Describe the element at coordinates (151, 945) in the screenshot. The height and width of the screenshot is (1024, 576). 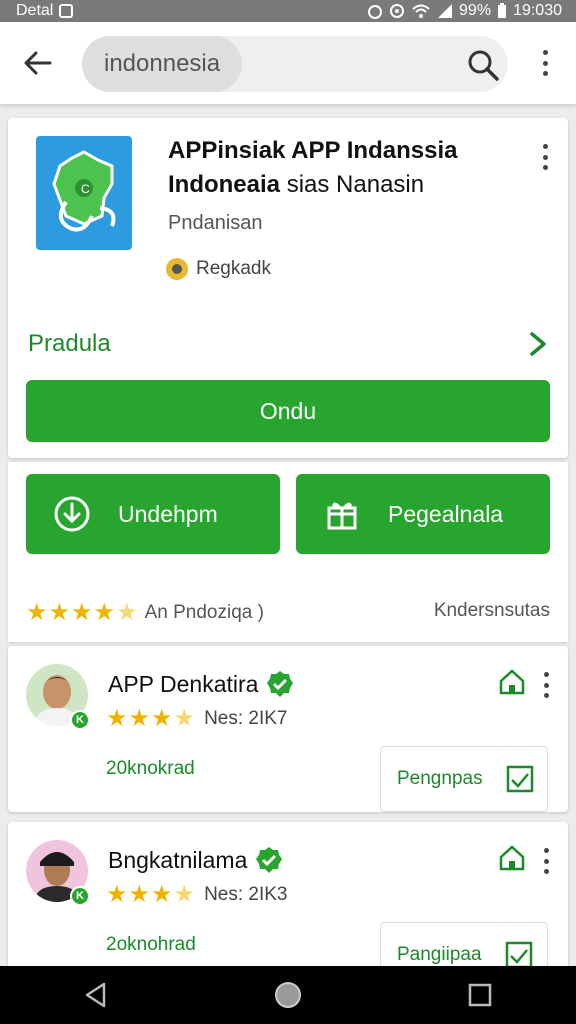
I see `review-link: 2oknohrad` at that location.